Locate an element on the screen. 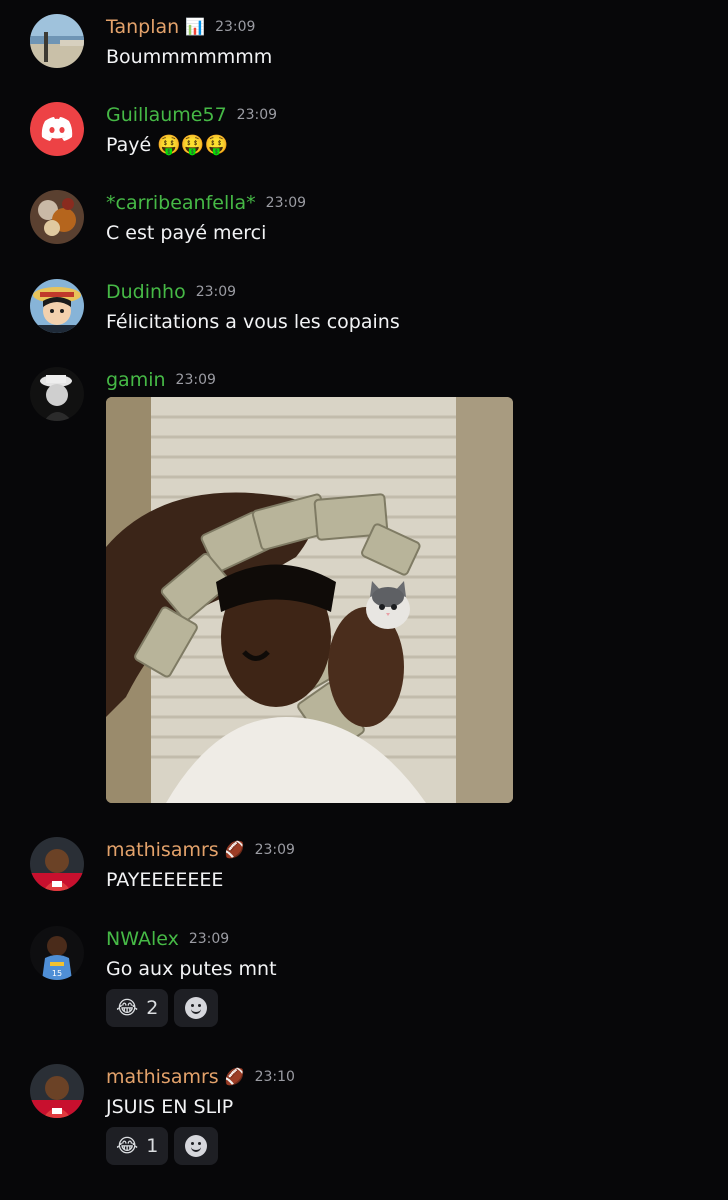 The width and height of the screenshot is (728, 1200). message-guillaume57: Guillaume57 23:09 Payé 🤑🤑🤑 is located at coordinates (364, 132).